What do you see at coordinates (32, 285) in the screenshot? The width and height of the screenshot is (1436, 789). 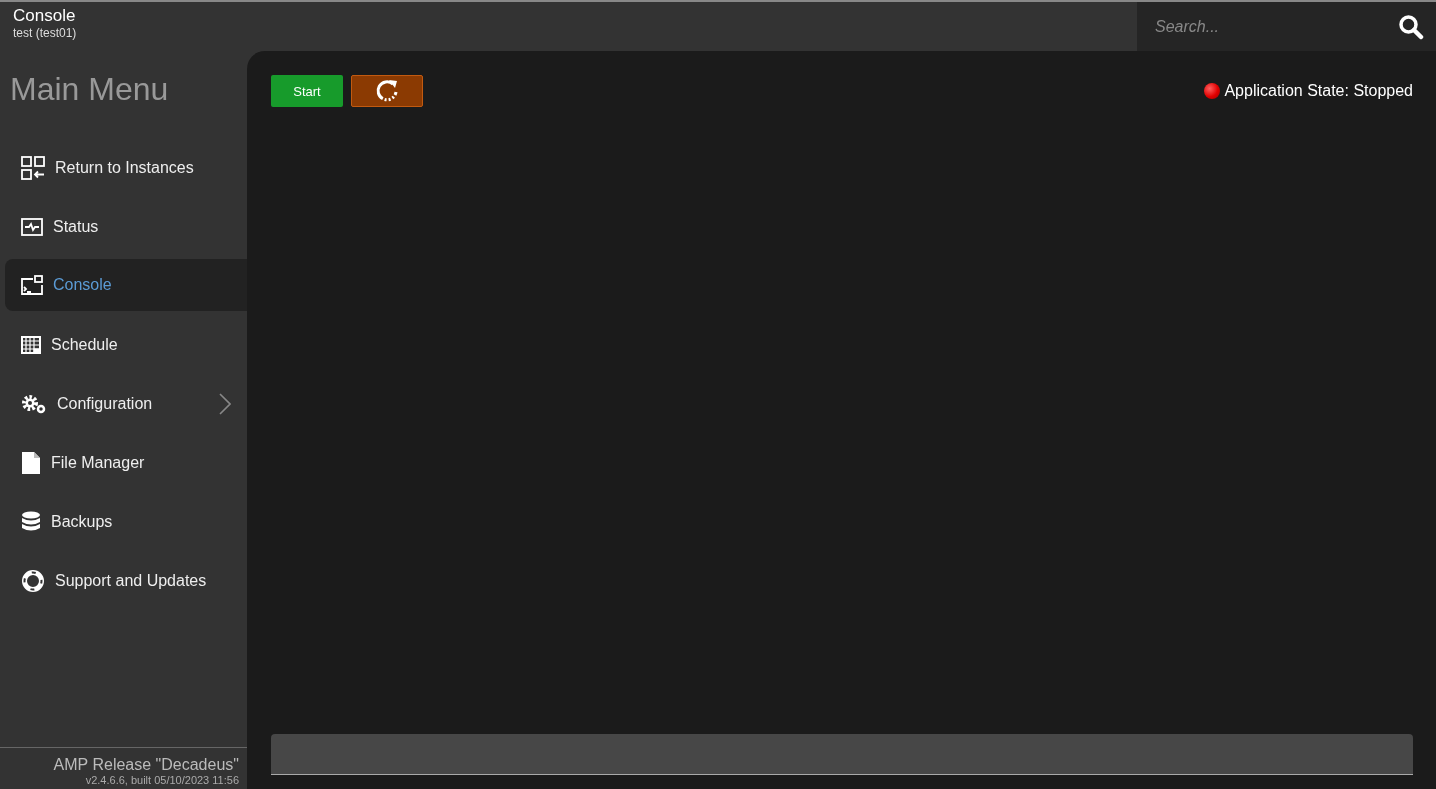 I see `terminal-icon` at bounding box center [32, 285].